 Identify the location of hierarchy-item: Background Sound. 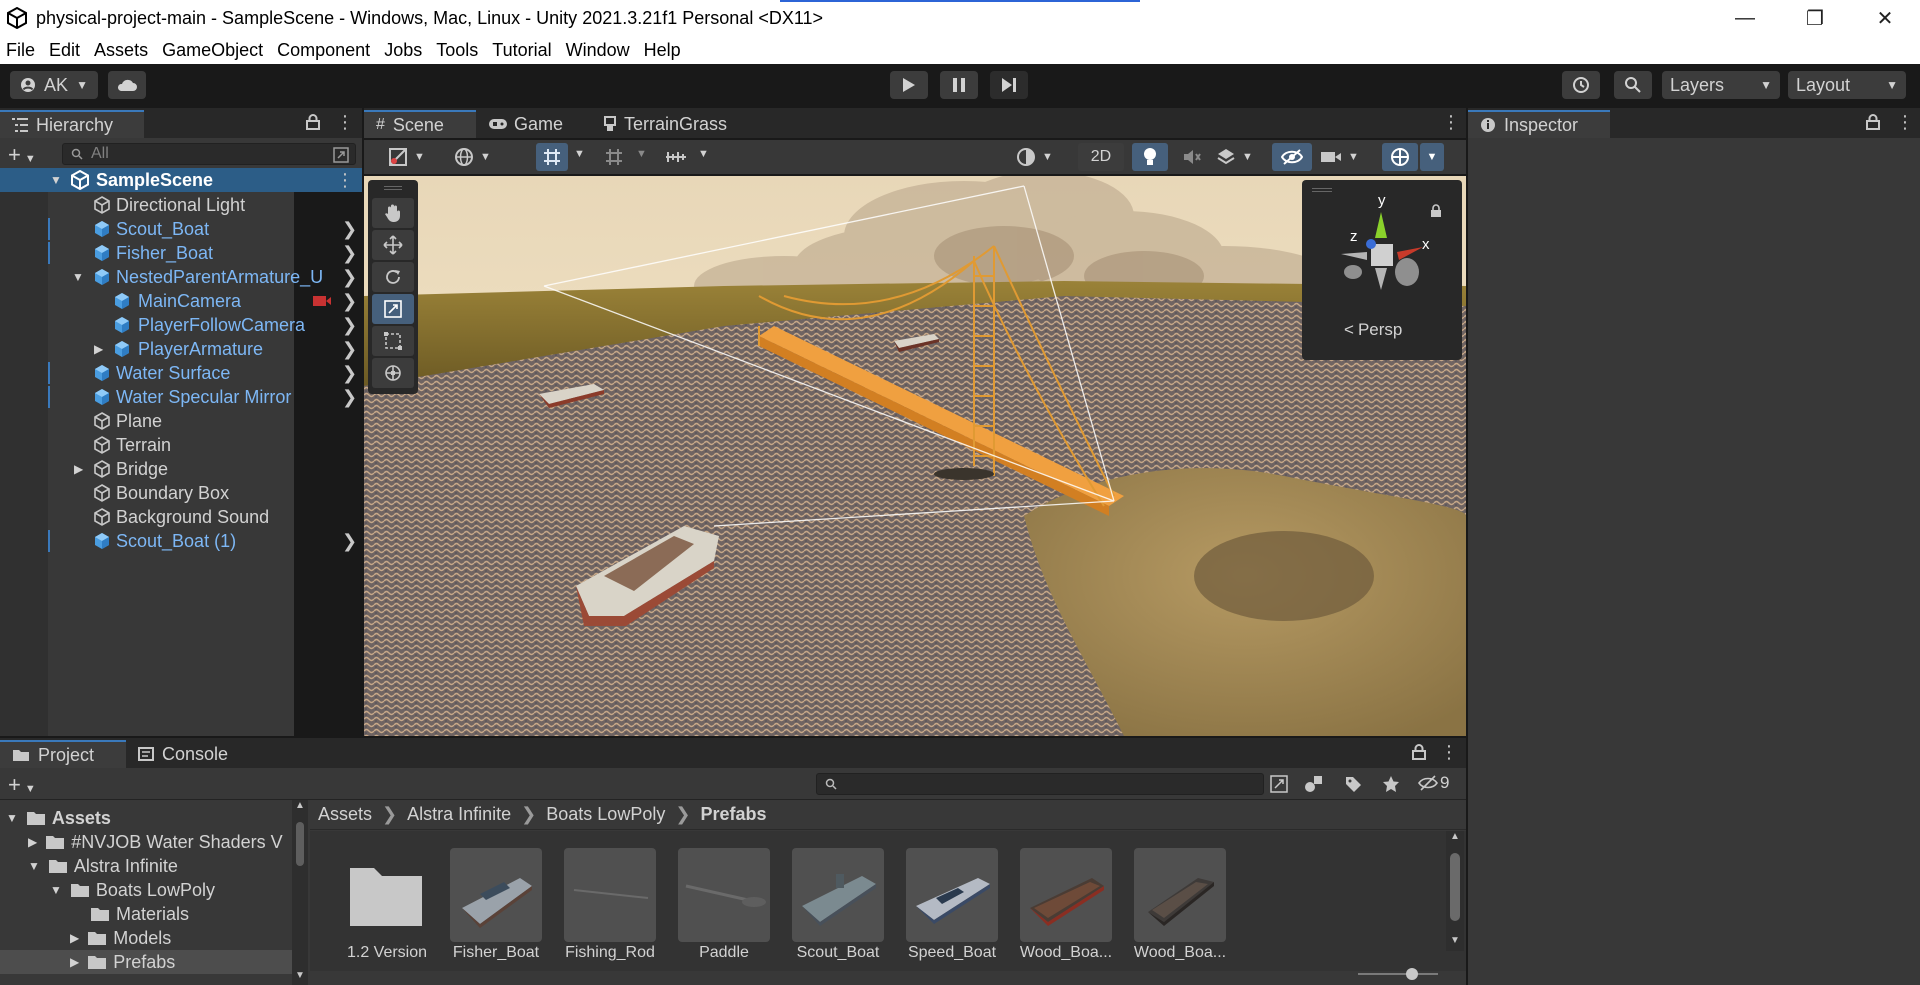
(181, 517).